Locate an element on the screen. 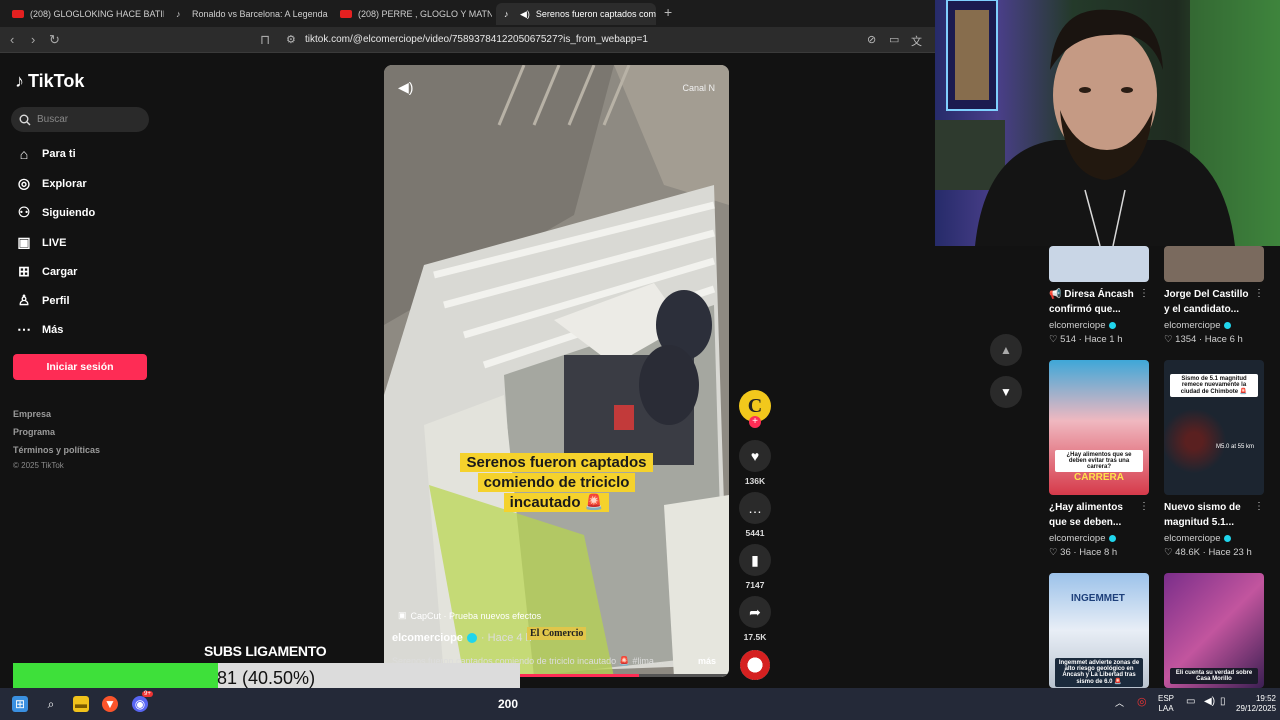  thumbnail-tag: M5.0 at 55 km is located at coordinates (1235, 447).